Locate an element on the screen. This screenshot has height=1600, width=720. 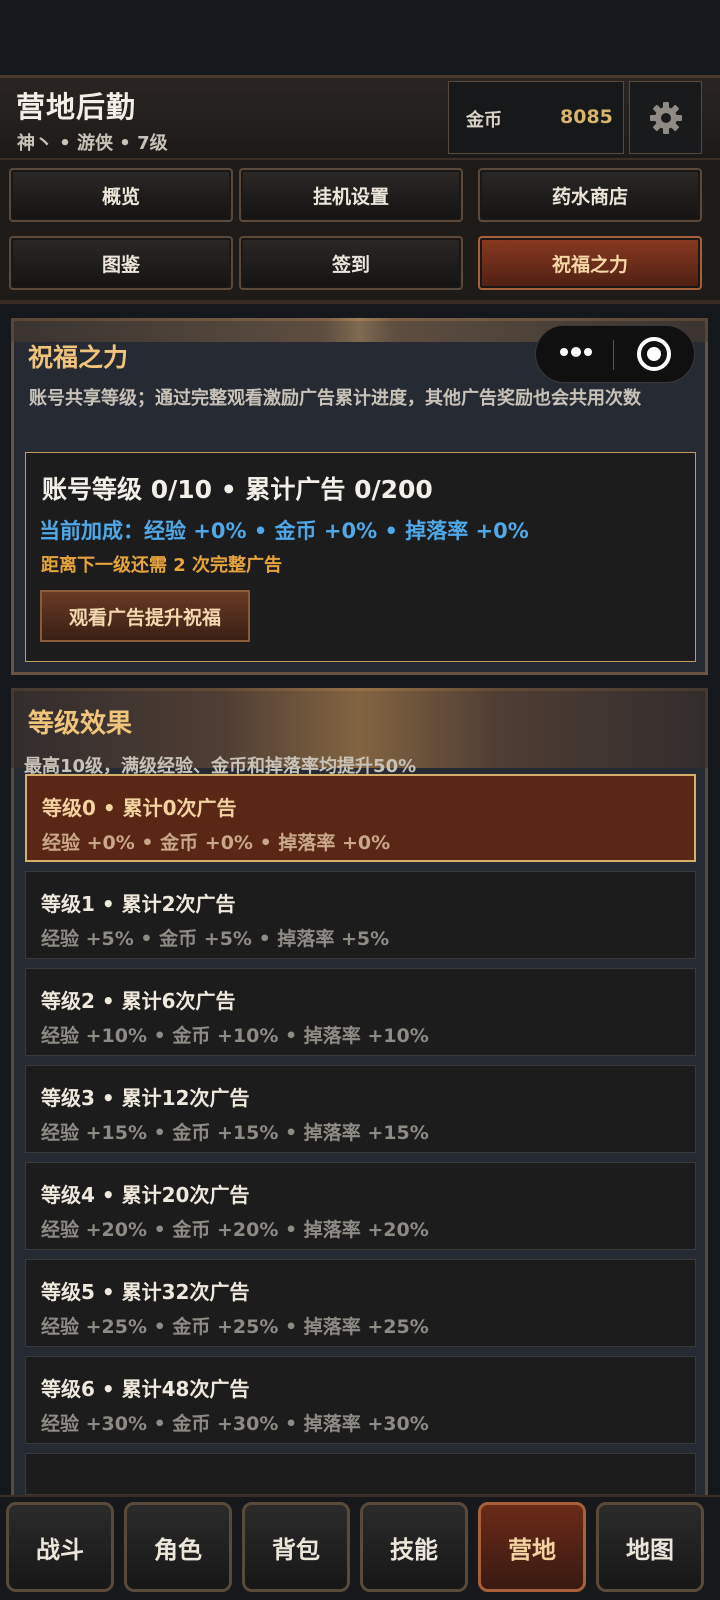
nav-checkin: 签到 is located at coordinates (351, 263).